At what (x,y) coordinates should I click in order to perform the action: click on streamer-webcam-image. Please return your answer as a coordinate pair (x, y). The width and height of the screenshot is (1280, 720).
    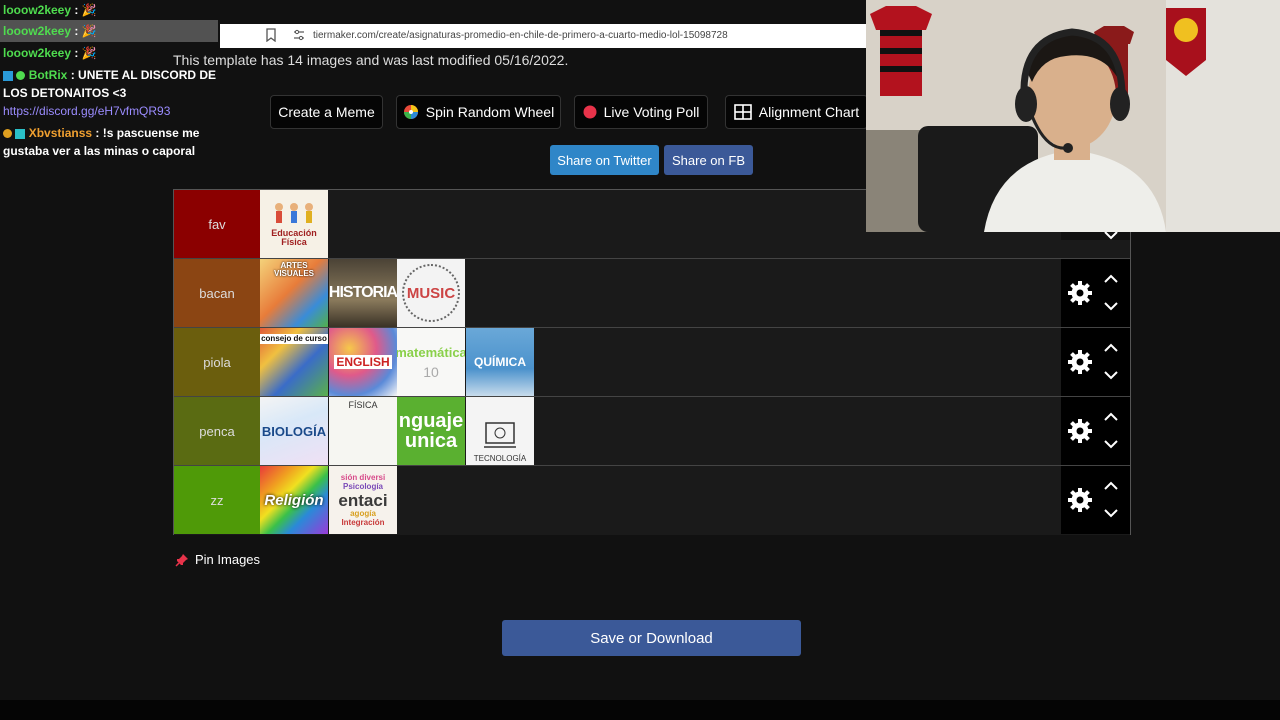
    Looking at the image, I should click on (1073, 116).